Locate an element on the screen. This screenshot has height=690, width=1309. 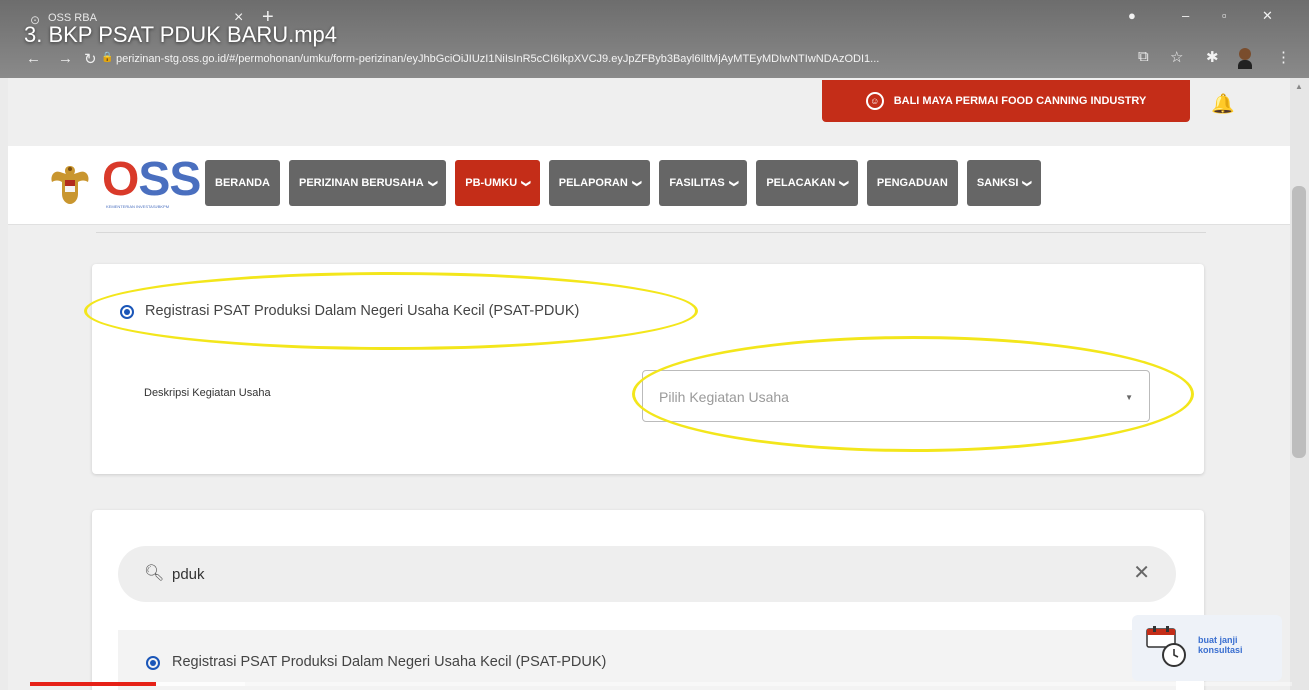
video-progress-played is located at coordinates (93, 684).